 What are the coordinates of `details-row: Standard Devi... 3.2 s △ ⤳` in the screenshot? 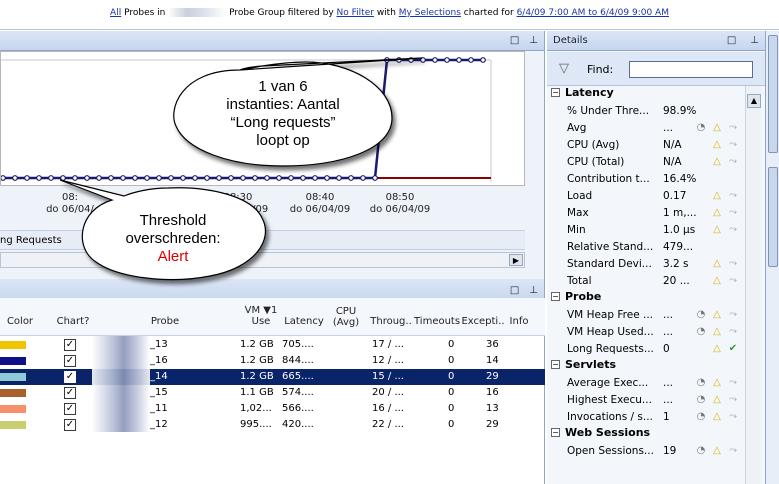 It's located at (656, 264).